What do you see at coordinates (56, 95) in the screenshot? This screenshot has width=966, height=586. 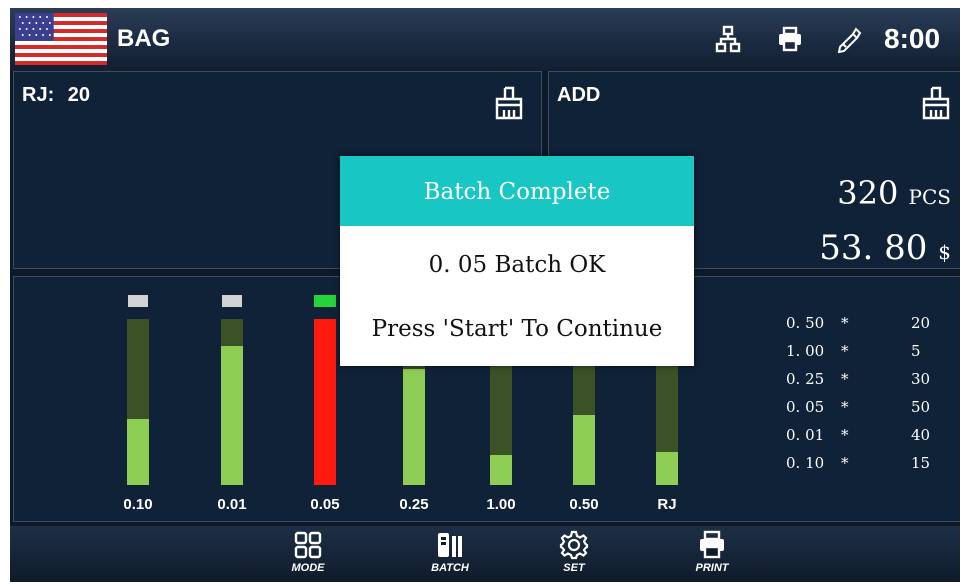 I see `reject-label: RJ: 20` at bounding box center [56, 95].